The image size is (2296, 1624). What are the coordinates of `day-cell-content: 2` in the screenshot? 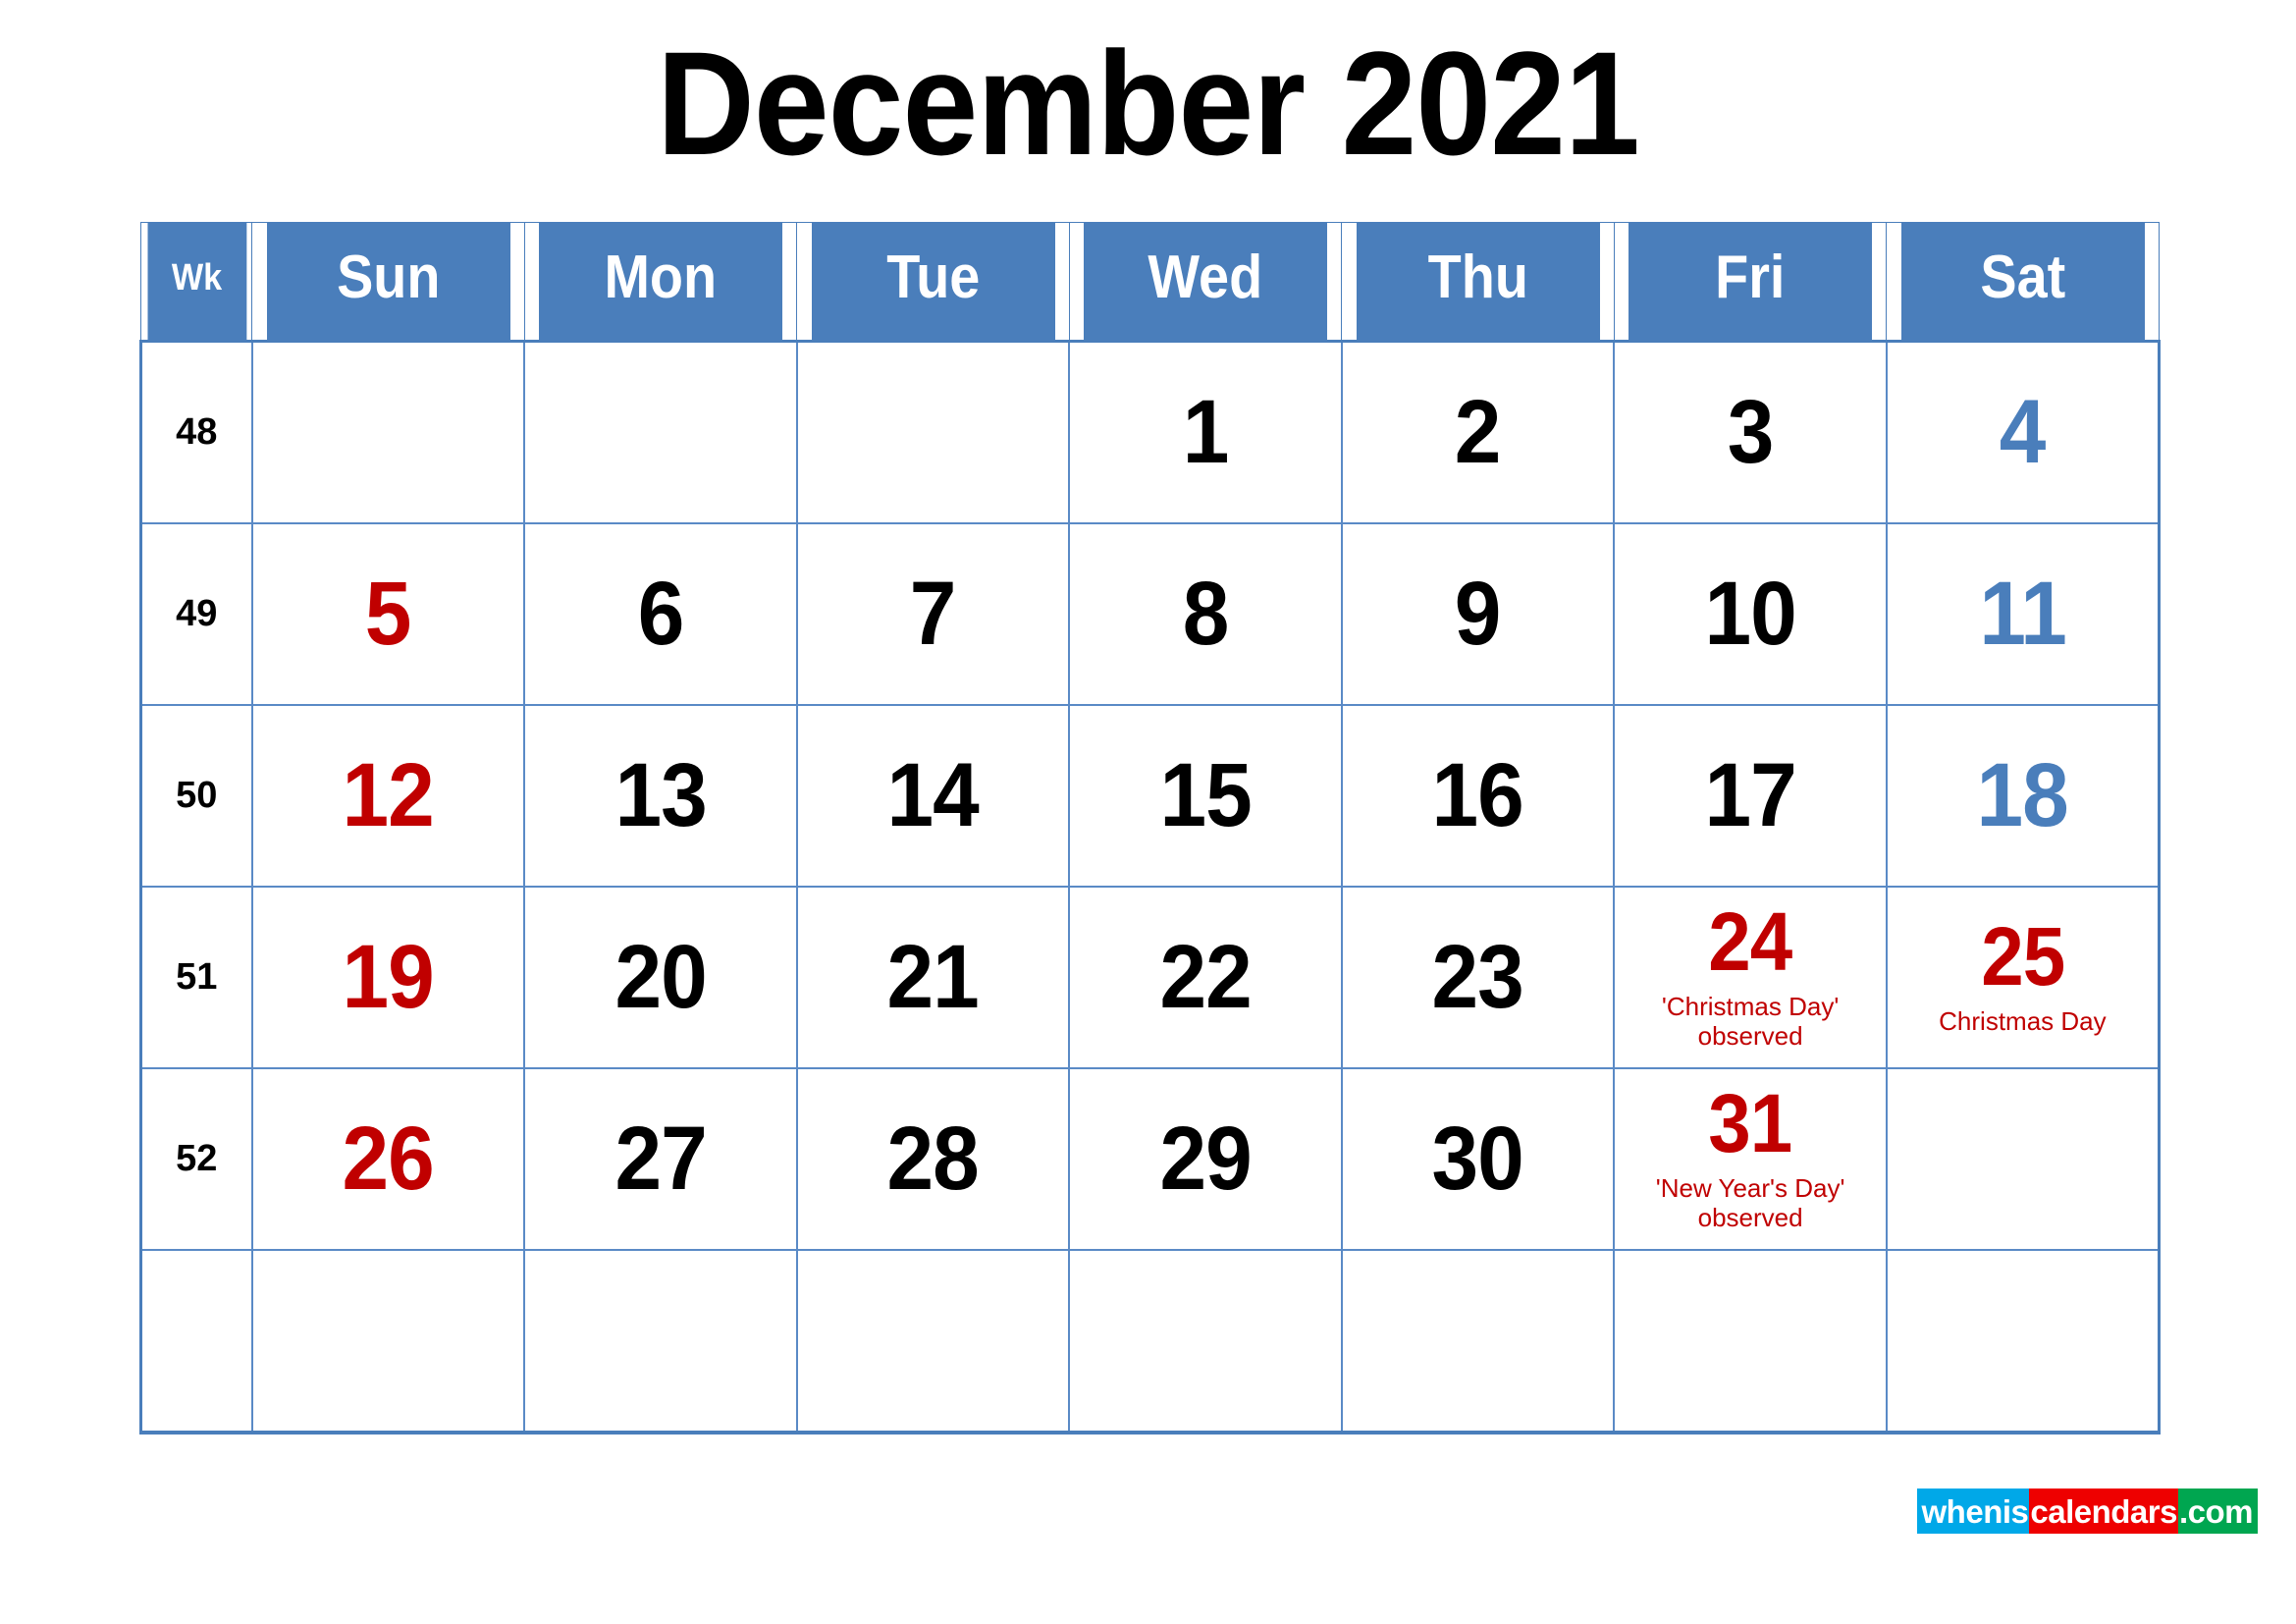 It's located at (1478, 432).